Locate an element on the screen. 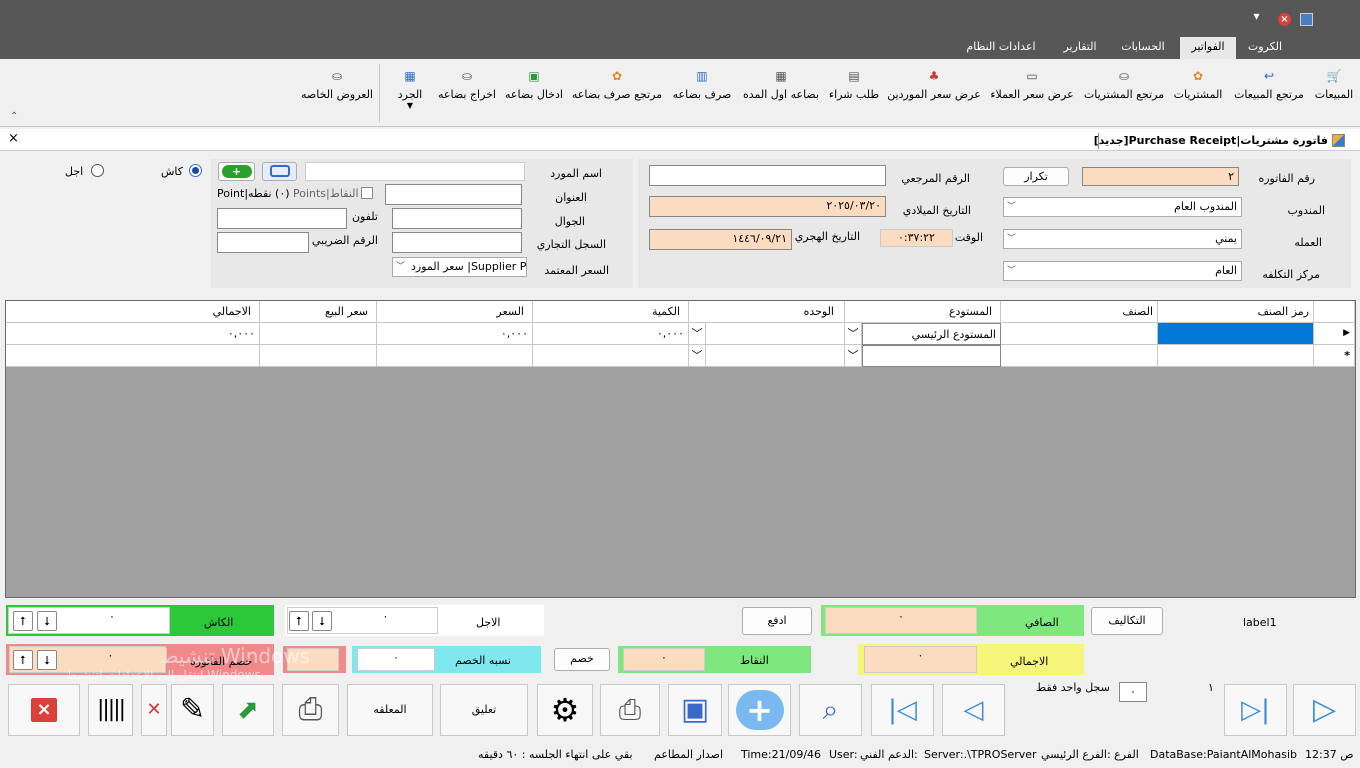  last-button: ▷| is located at coordinates (1255, 710).